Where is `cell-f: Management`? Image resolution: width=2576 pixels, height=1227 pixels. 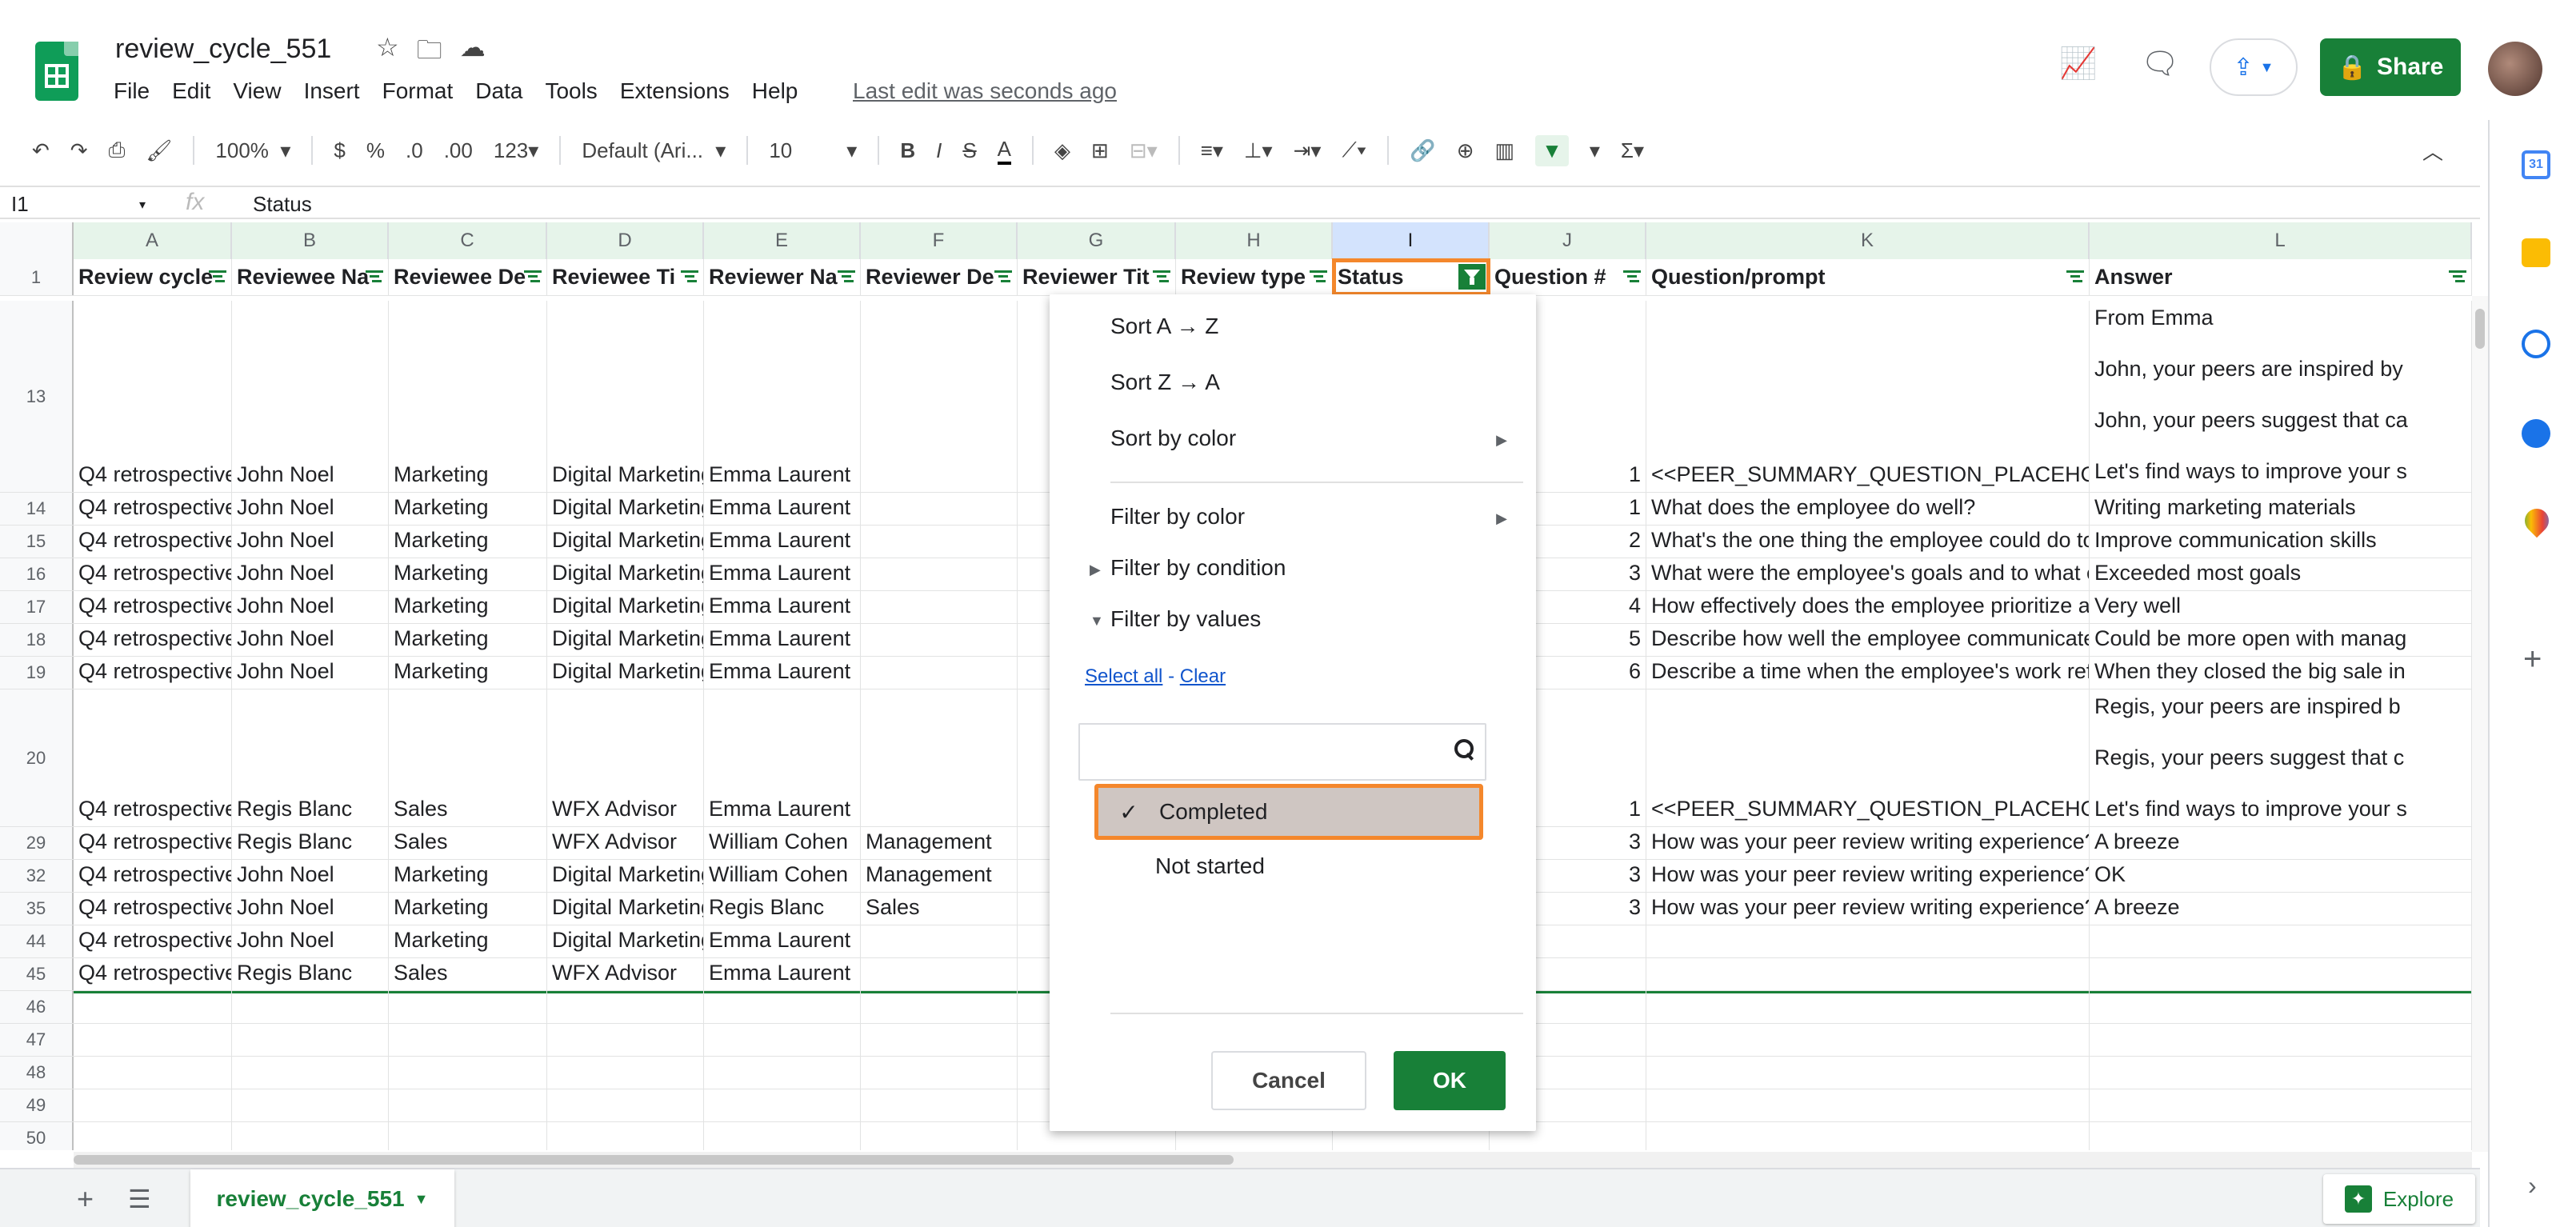
cell-f: Management is located at coordinates (939, 876).